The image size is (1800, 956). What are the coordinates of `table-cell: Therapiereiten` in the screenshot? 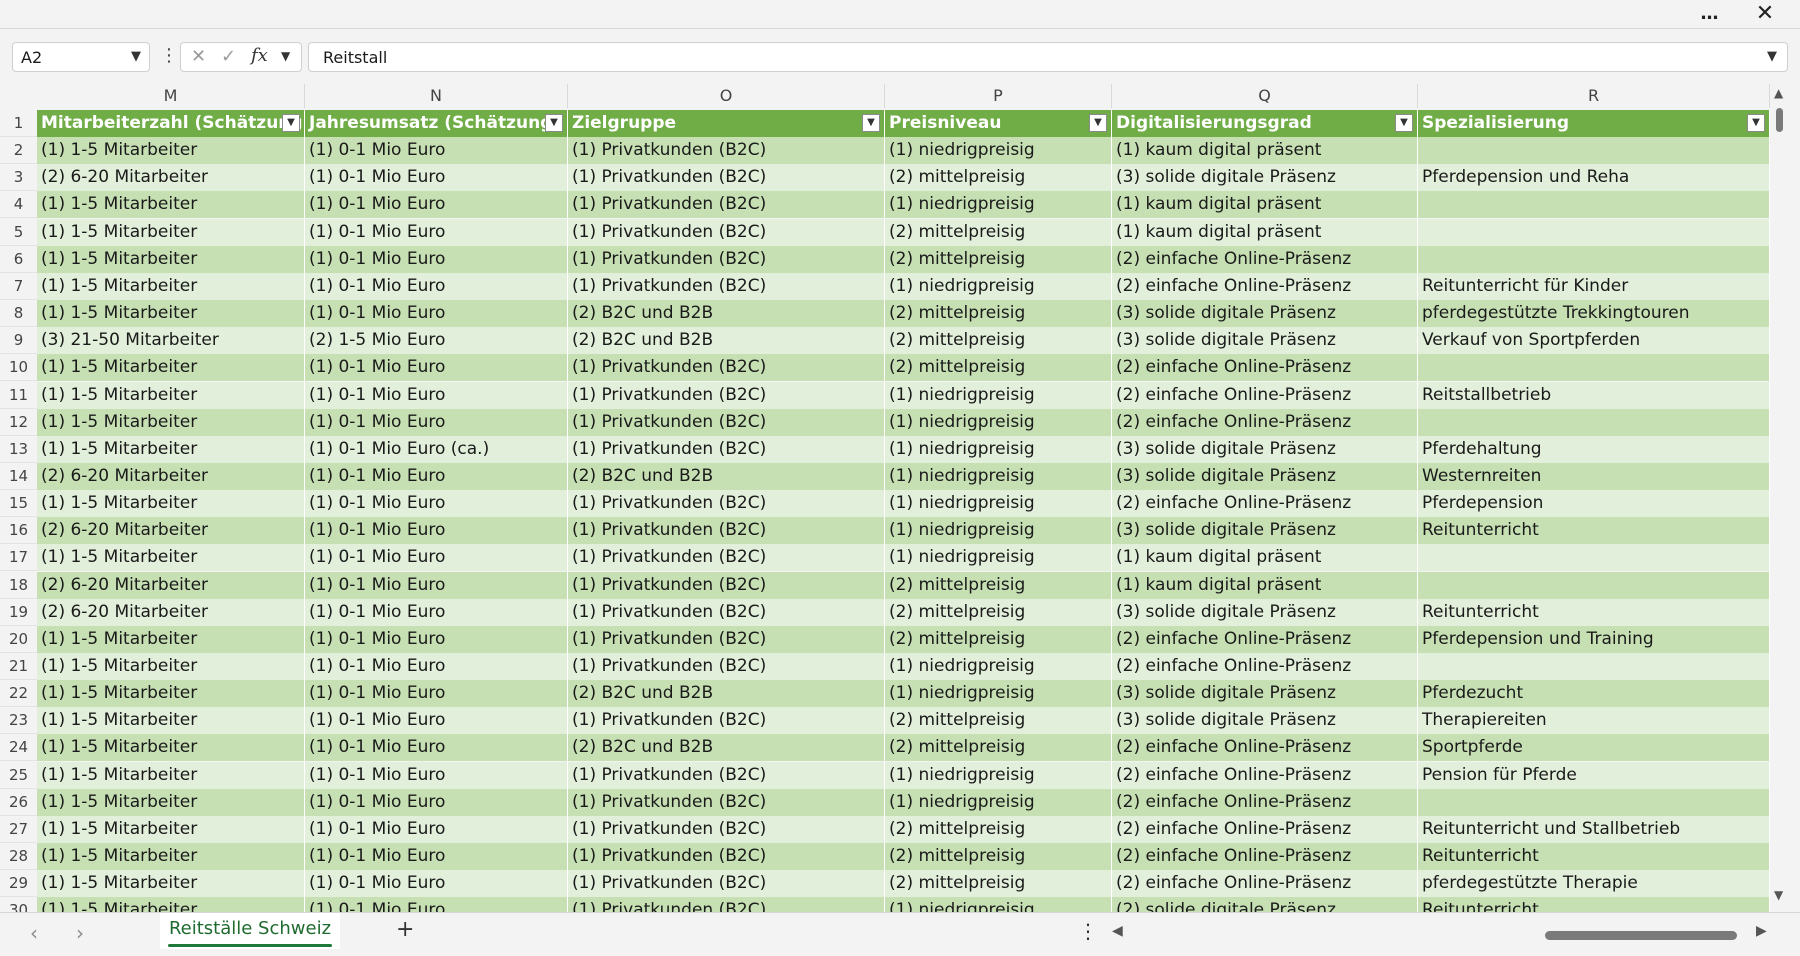 It's located at (1594, 721).